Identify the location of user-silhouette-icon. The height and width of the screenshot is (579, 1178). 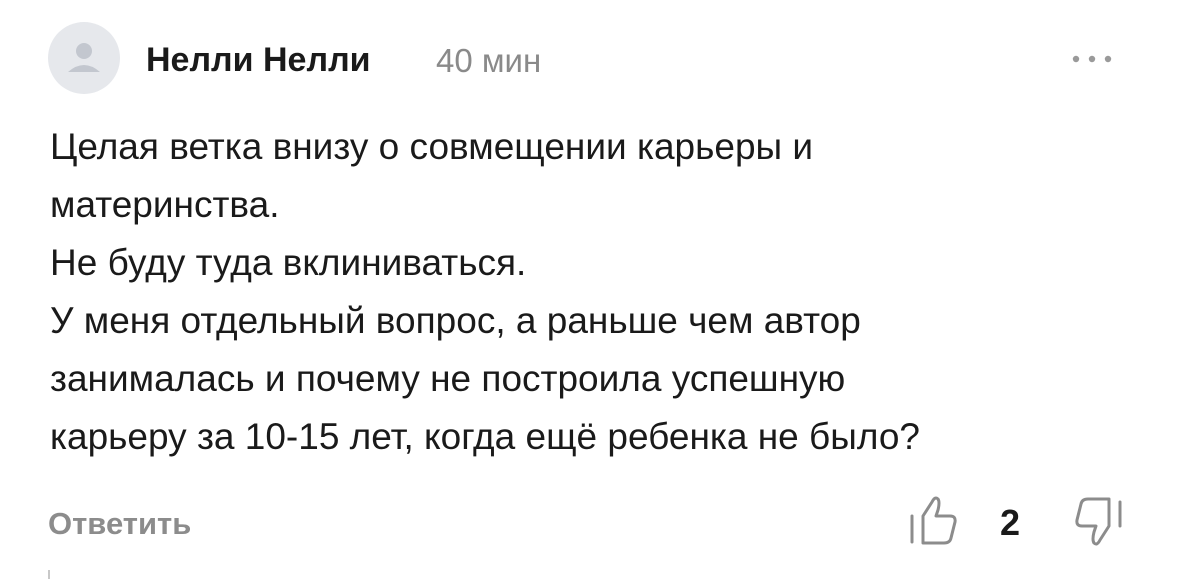
(84, 57).